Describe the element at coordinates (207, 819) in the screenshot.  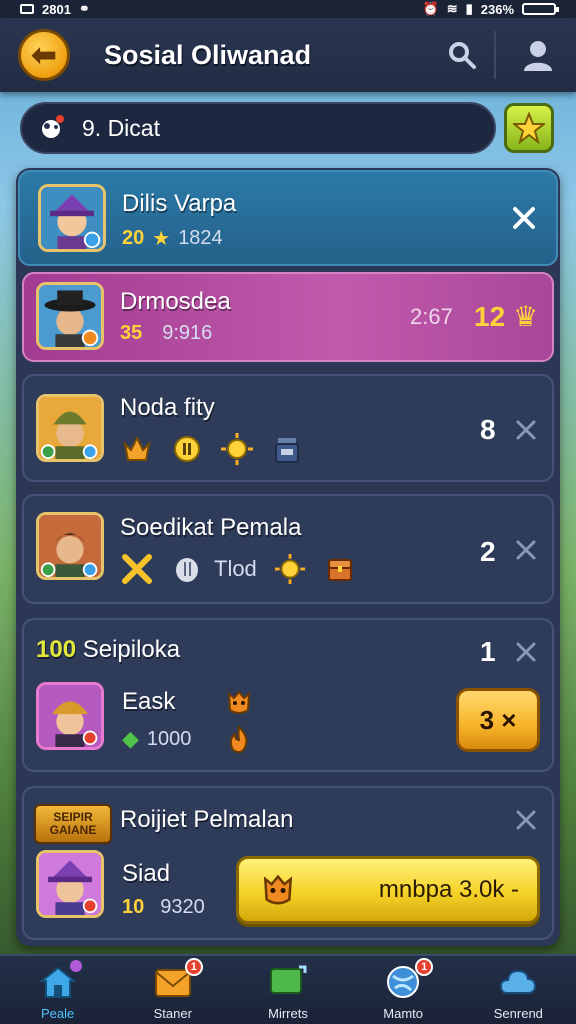
I see `player-name: Roijiet Pelmalan` at that location.